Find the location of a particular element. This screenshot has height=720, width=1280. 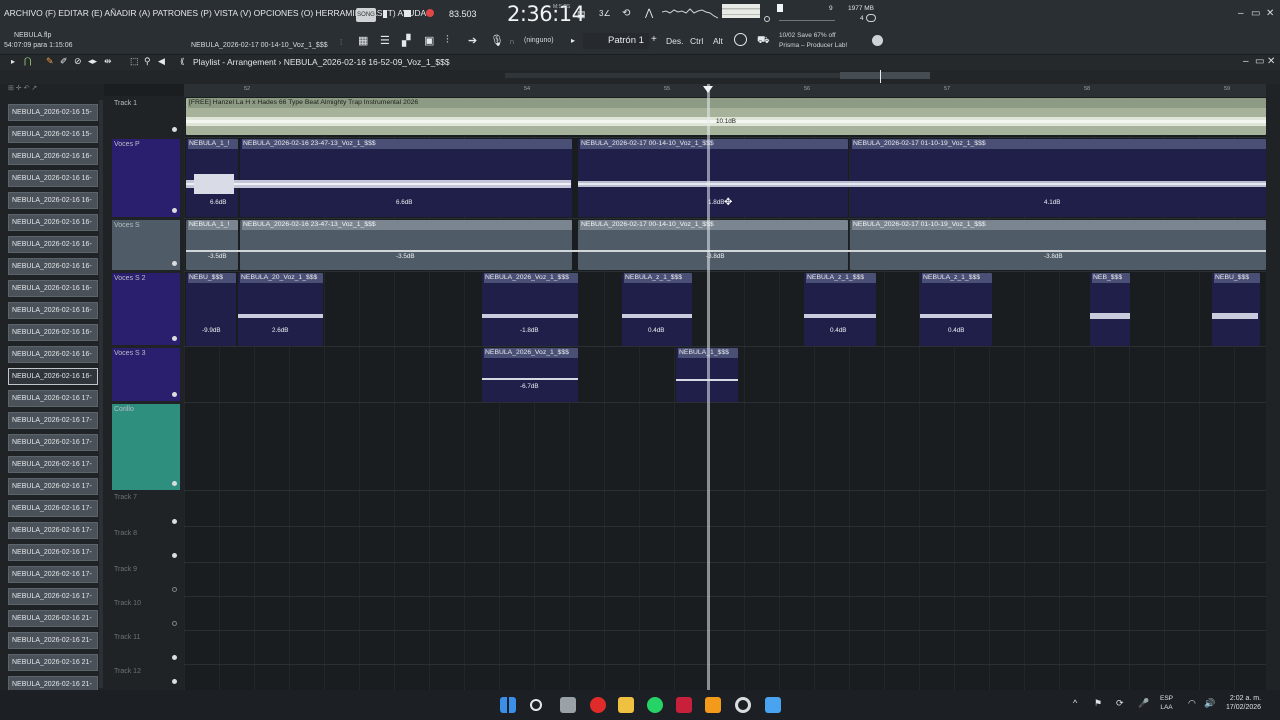

track-header: Corillo is located at coordinates (146, 447).